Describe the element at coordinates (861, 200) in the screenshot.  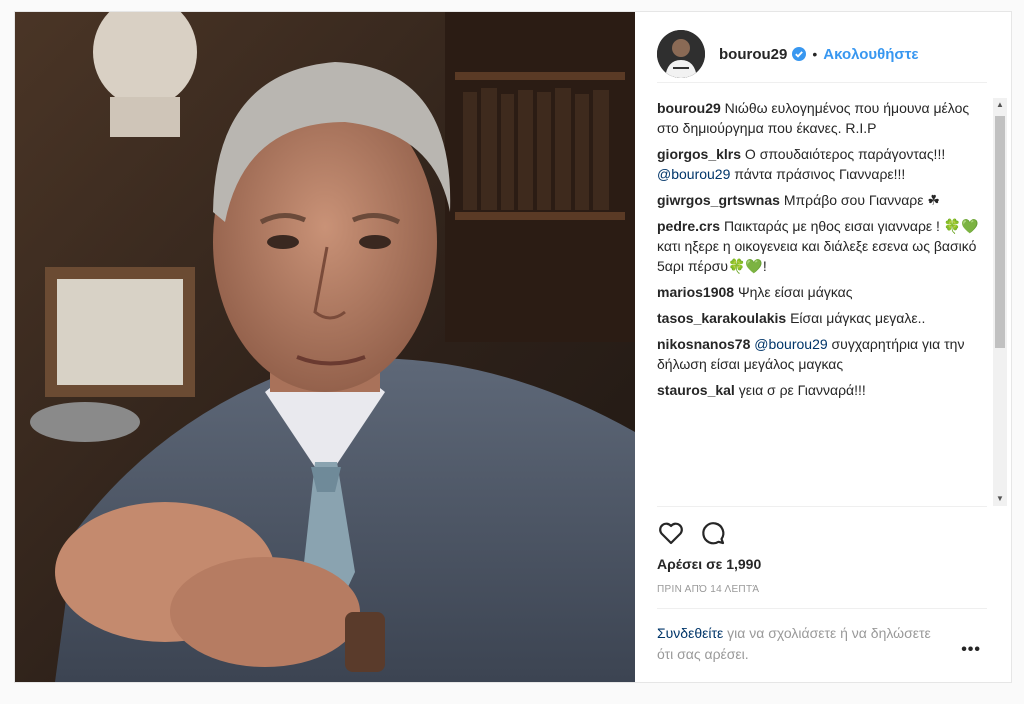
I see `comment-text: Μπράβο σου Γιανναρε ☘` at that location.